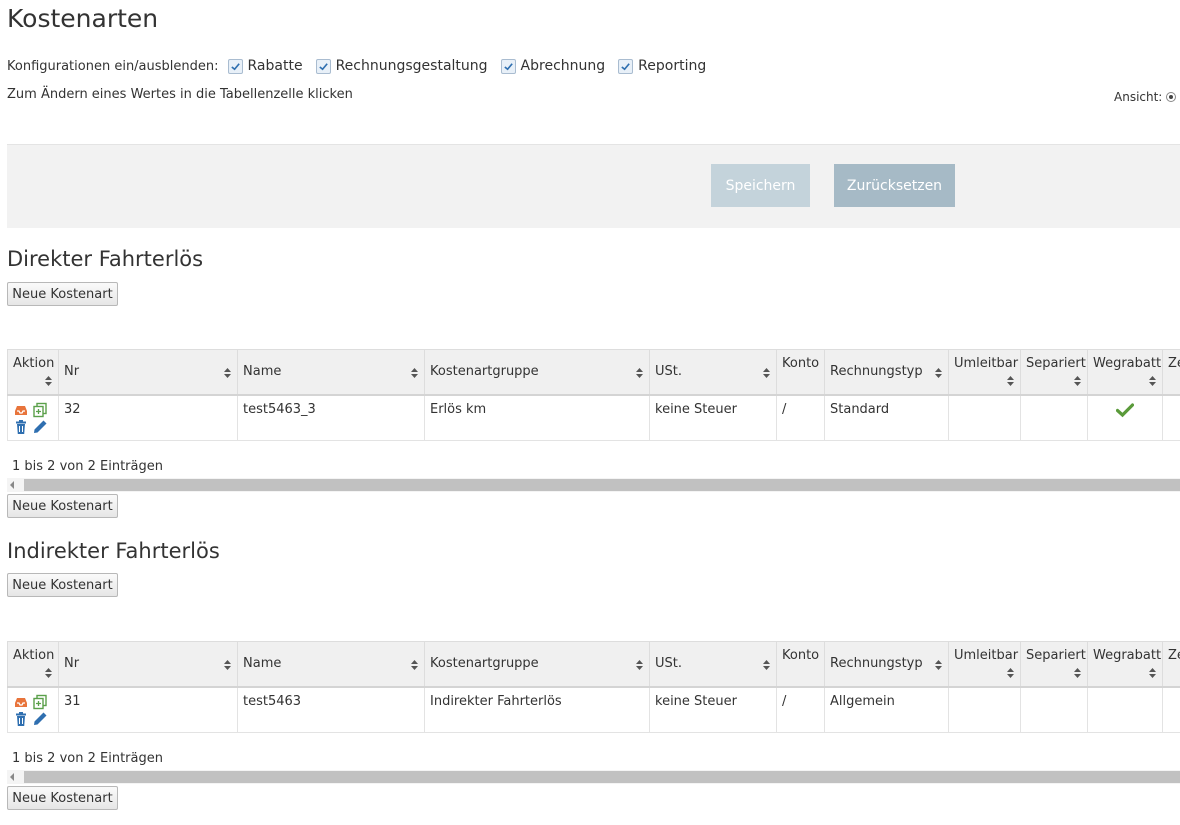 Image resolution: width=1180 pixels, height=825 pixels. I want to click on cell-kostenartgruppe: Indirekter Fahrterlös, so click(537, 709).